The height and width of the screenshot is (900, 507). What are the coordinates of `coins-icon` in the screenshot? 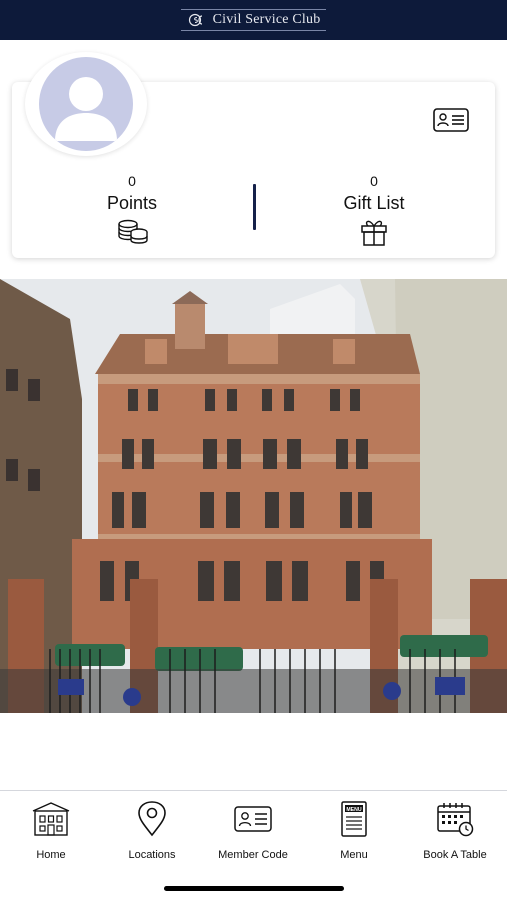 It's located at (133, 231).